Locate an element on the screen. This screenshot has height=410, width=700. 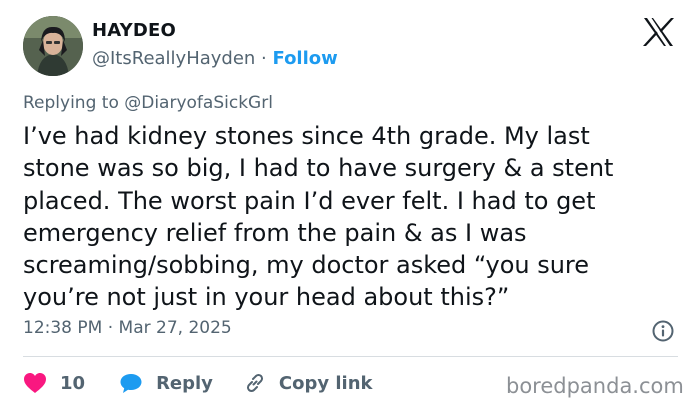
copy-link-button: Copy link is located at coordinates (308, 383).